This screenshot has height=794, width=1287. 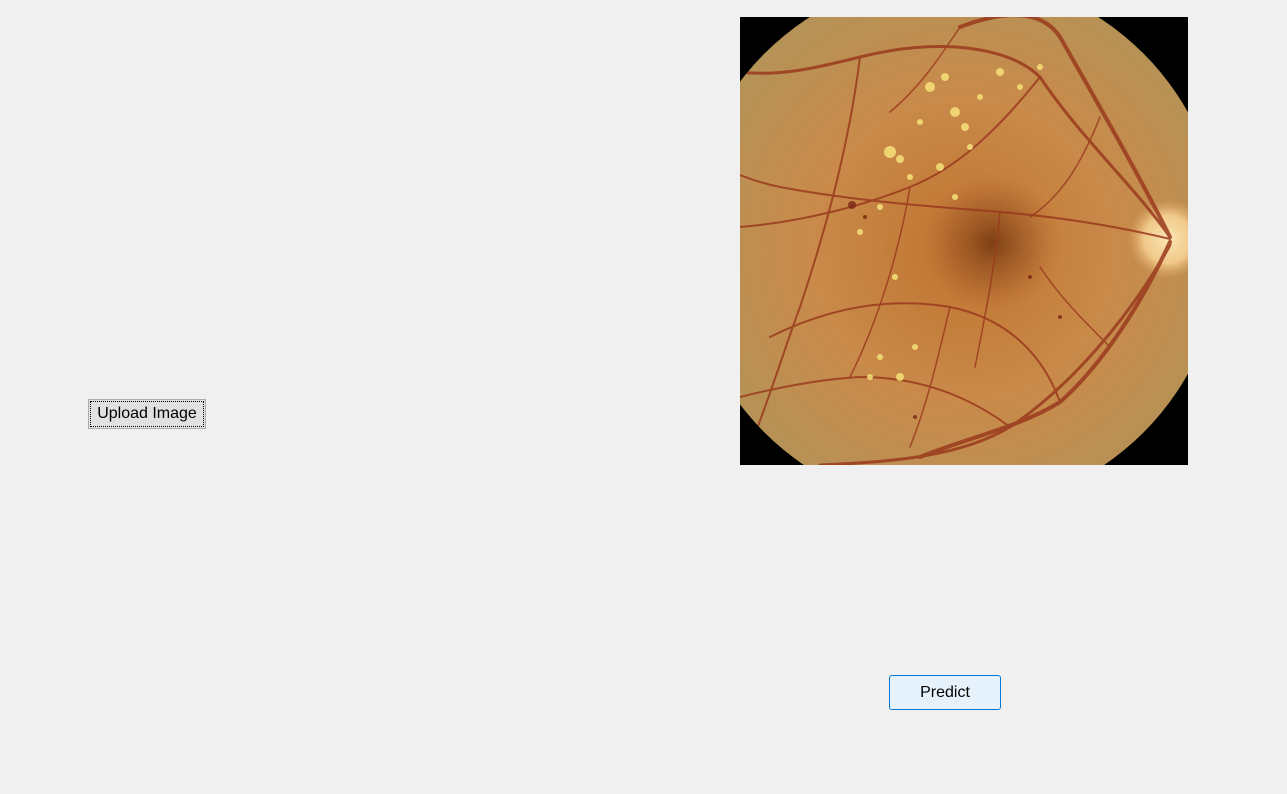 What do you see at coordinates (945, 692) in the screenshot?
I see `predict-button: Predict` at bounding box center [945, 692].